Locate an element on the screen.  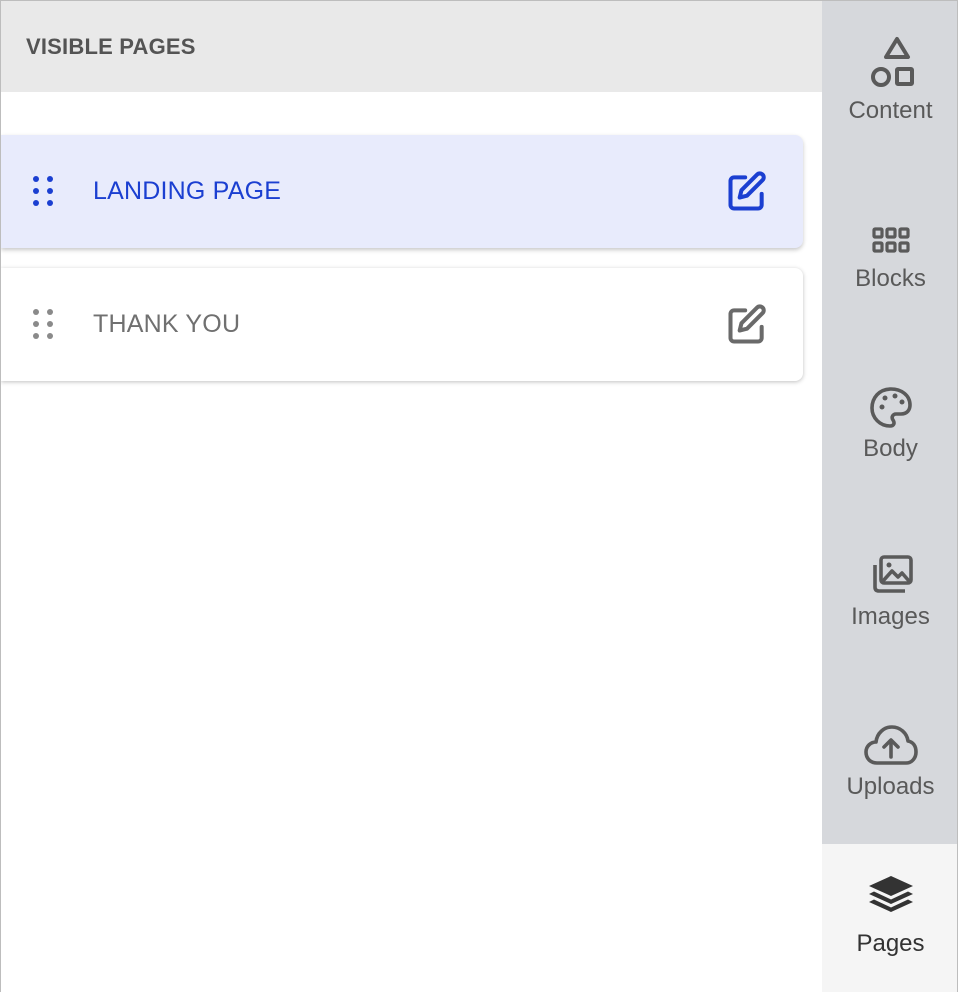
sidebar-item-label: Uploads is located at coordinates (890, 786).